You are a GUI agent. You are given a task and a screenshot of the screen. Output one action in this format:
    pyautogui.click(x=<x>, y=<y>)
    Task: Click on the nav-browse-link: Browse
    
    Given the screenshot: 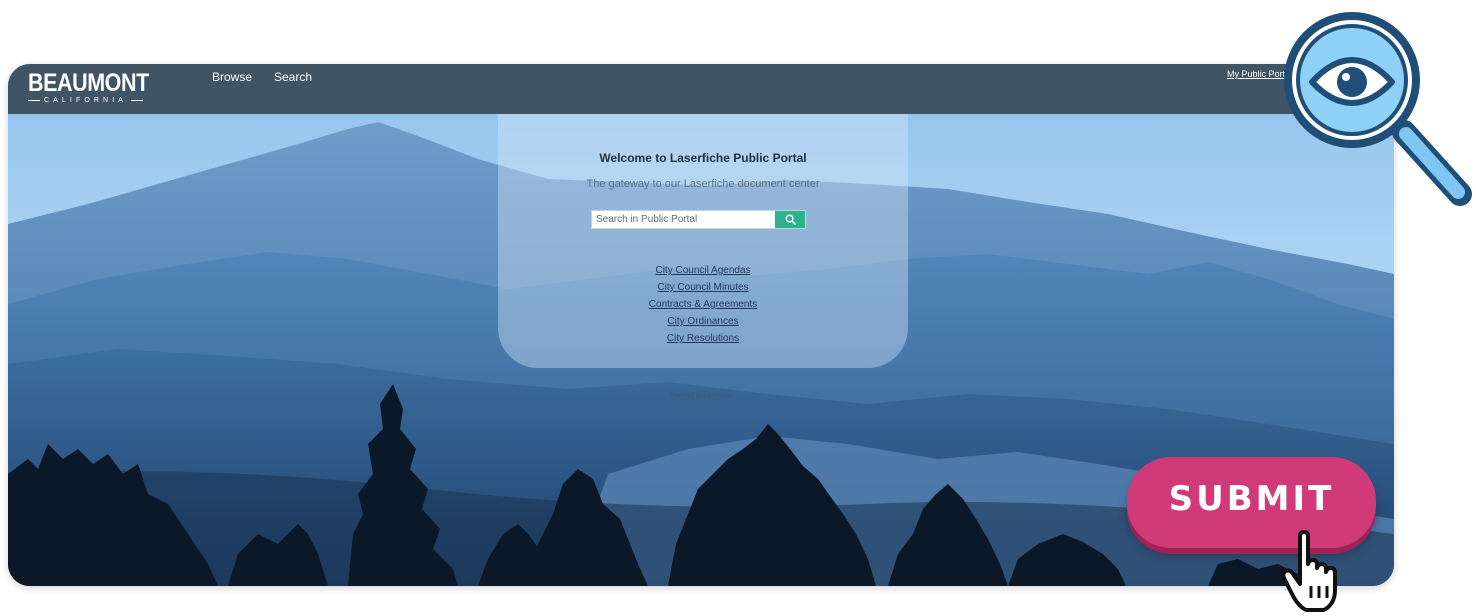 What is the action you would take?
    pyautogui.click(x=232, y=77)
    